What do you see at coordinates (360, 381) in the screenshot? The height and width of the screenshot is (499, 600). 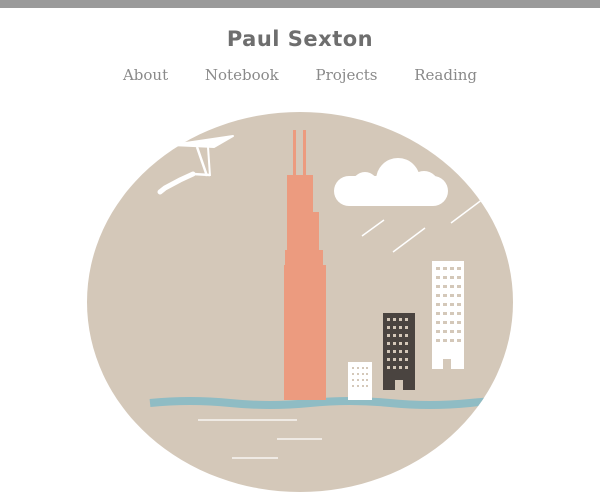 I see `small-white-building-icon` at bounding box center [360, 381].